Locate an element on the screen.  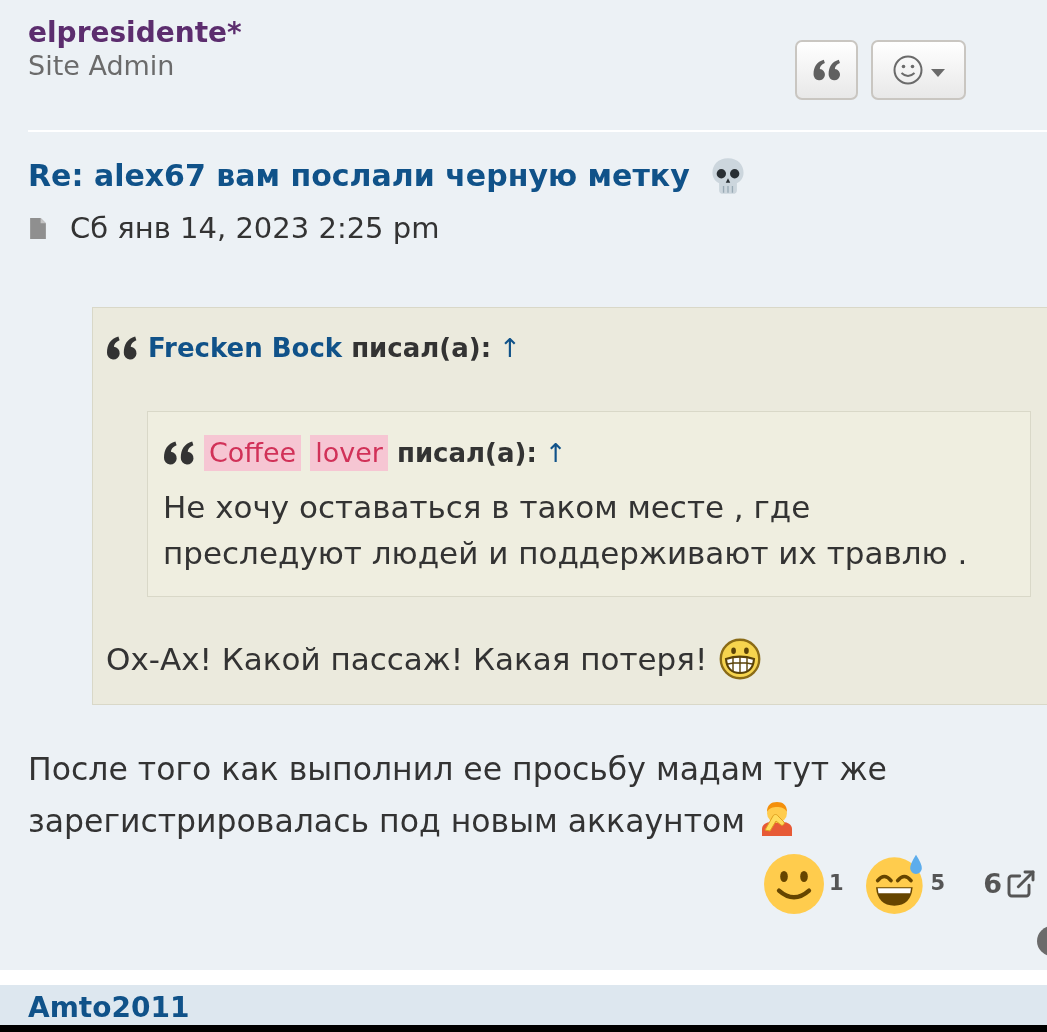
quote-text: Не хочу оставаться в таком месте , где преследуют людей и поддерживают их травлю . is located at coordinates (566, 530).